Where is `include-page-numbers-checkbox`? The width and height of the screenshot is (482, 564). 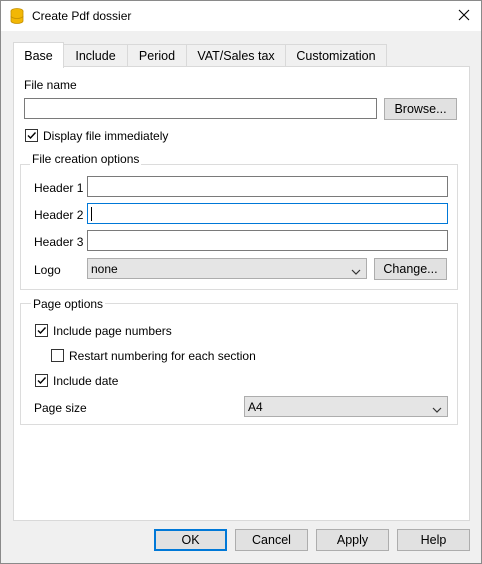
include-page-numbers-checkbox is located at coordinates (41, 330).